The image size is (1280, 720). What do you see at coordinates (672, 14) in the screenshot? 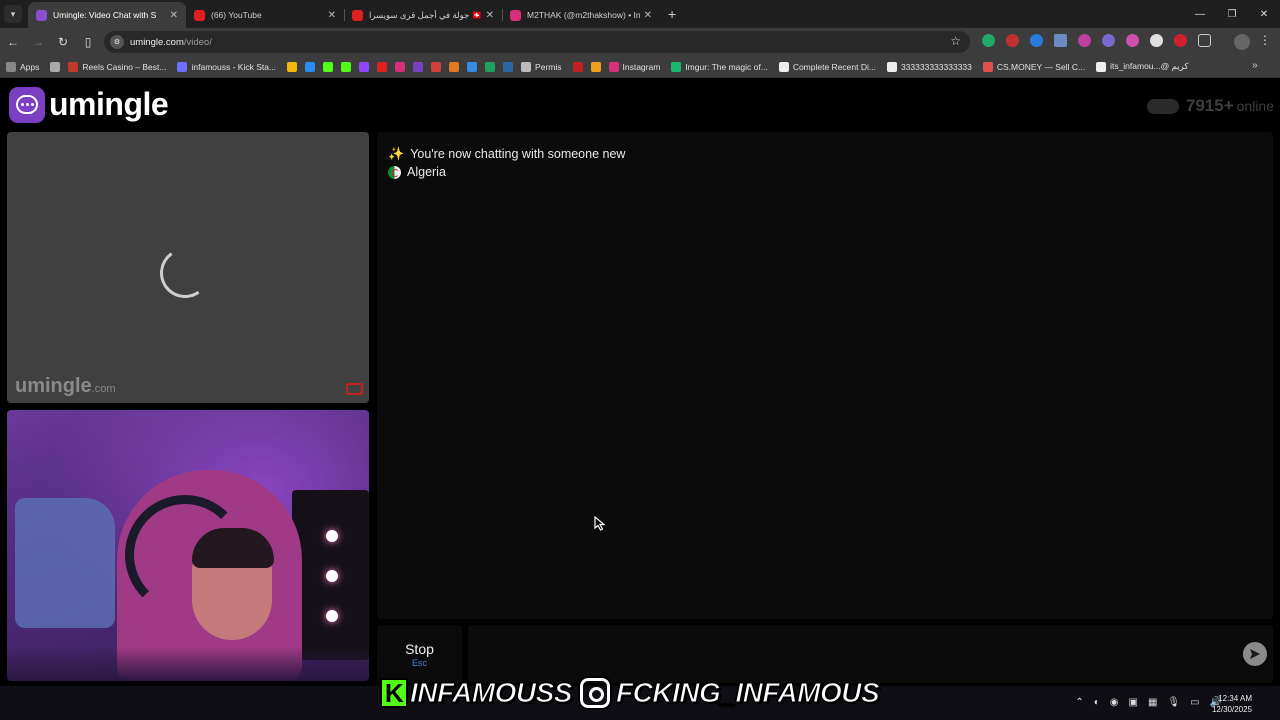
I see `new-tab-button: +` at bounding box center [672, 14].